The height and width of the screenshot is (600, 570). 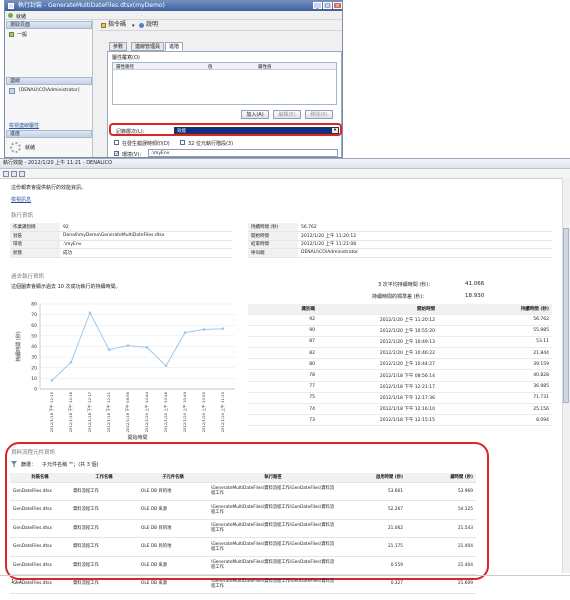 What do you see at coordinates (181, 131) in the screenshot?
I see `logging-level-value: 效能` at bounding box center [181, 131].